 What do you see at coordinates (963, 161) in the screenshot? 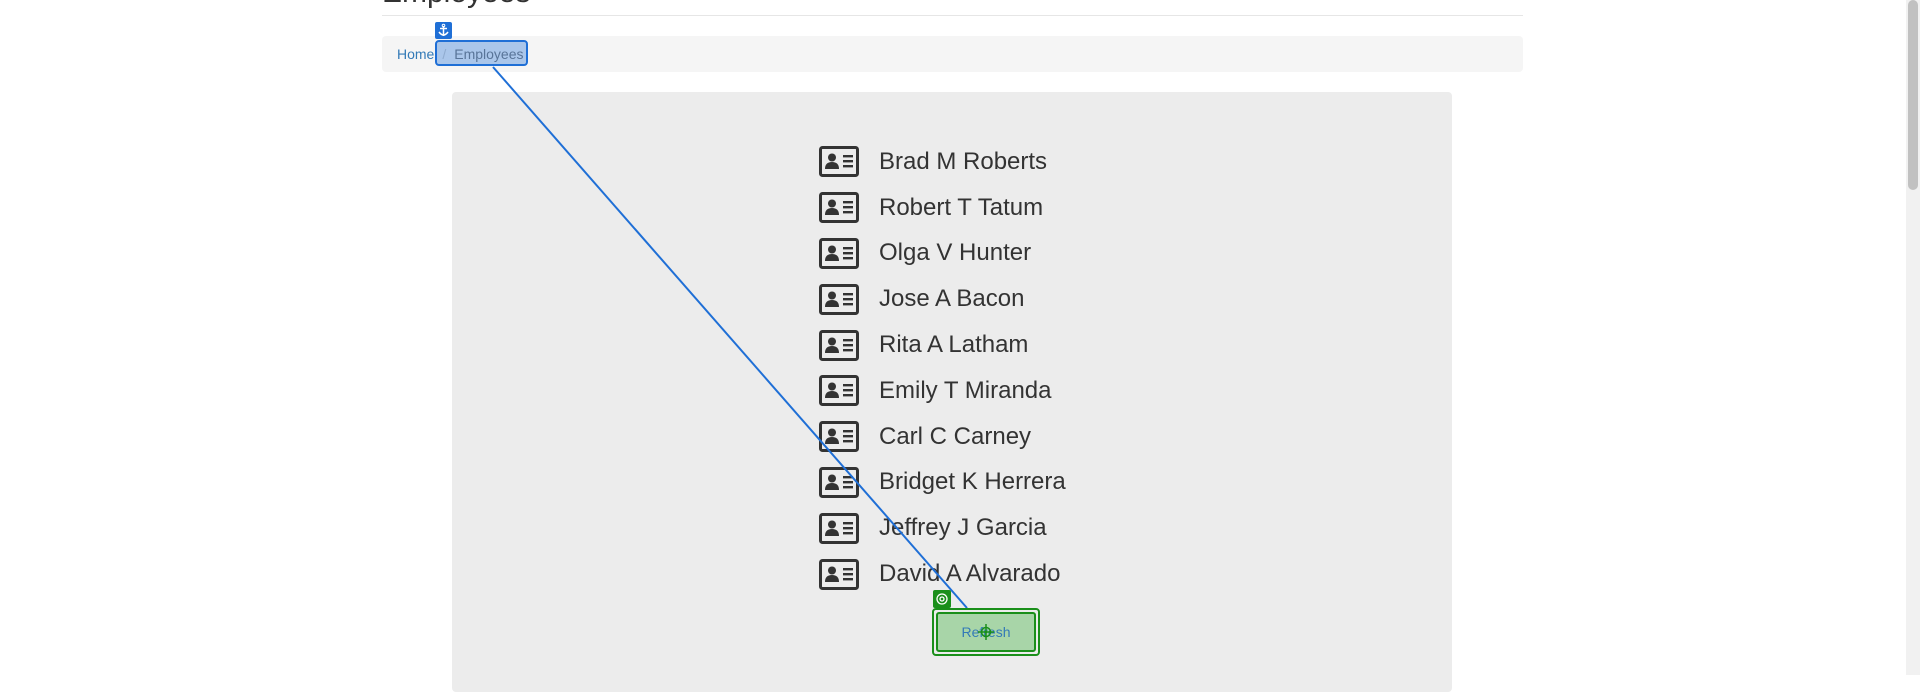
I see `employee-name: Brad M Roberts` at bounding box center [963, 161].